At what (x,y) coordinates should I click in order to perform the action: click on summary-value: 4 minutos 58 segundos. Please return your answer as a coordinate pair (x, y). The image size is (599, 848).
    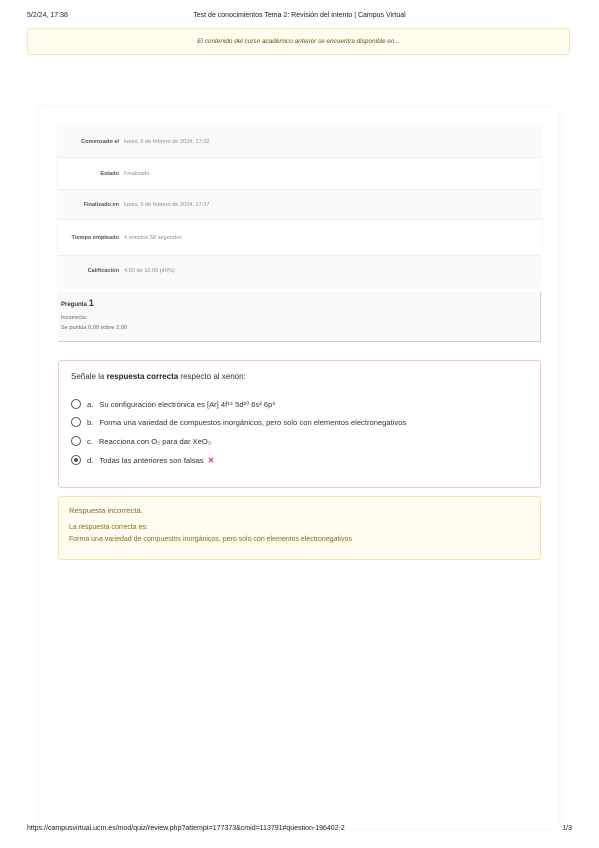
    Looking at the image, I should click on (153, 237).